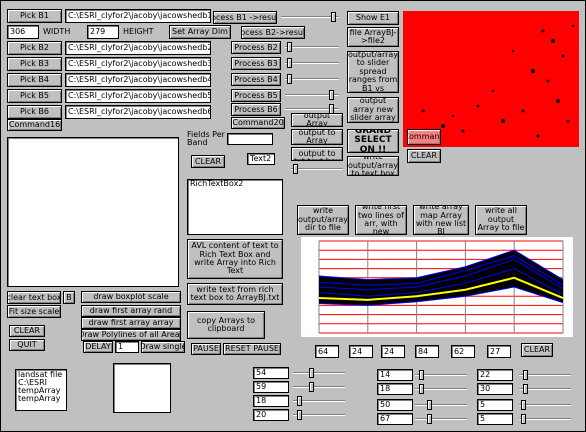 The height and width of the screenshot is (432, 586). I want to click on b1-path-field: C:\ESRI_clyfor2\jacoby\jacowshedb1.bil, so click(138, 16).